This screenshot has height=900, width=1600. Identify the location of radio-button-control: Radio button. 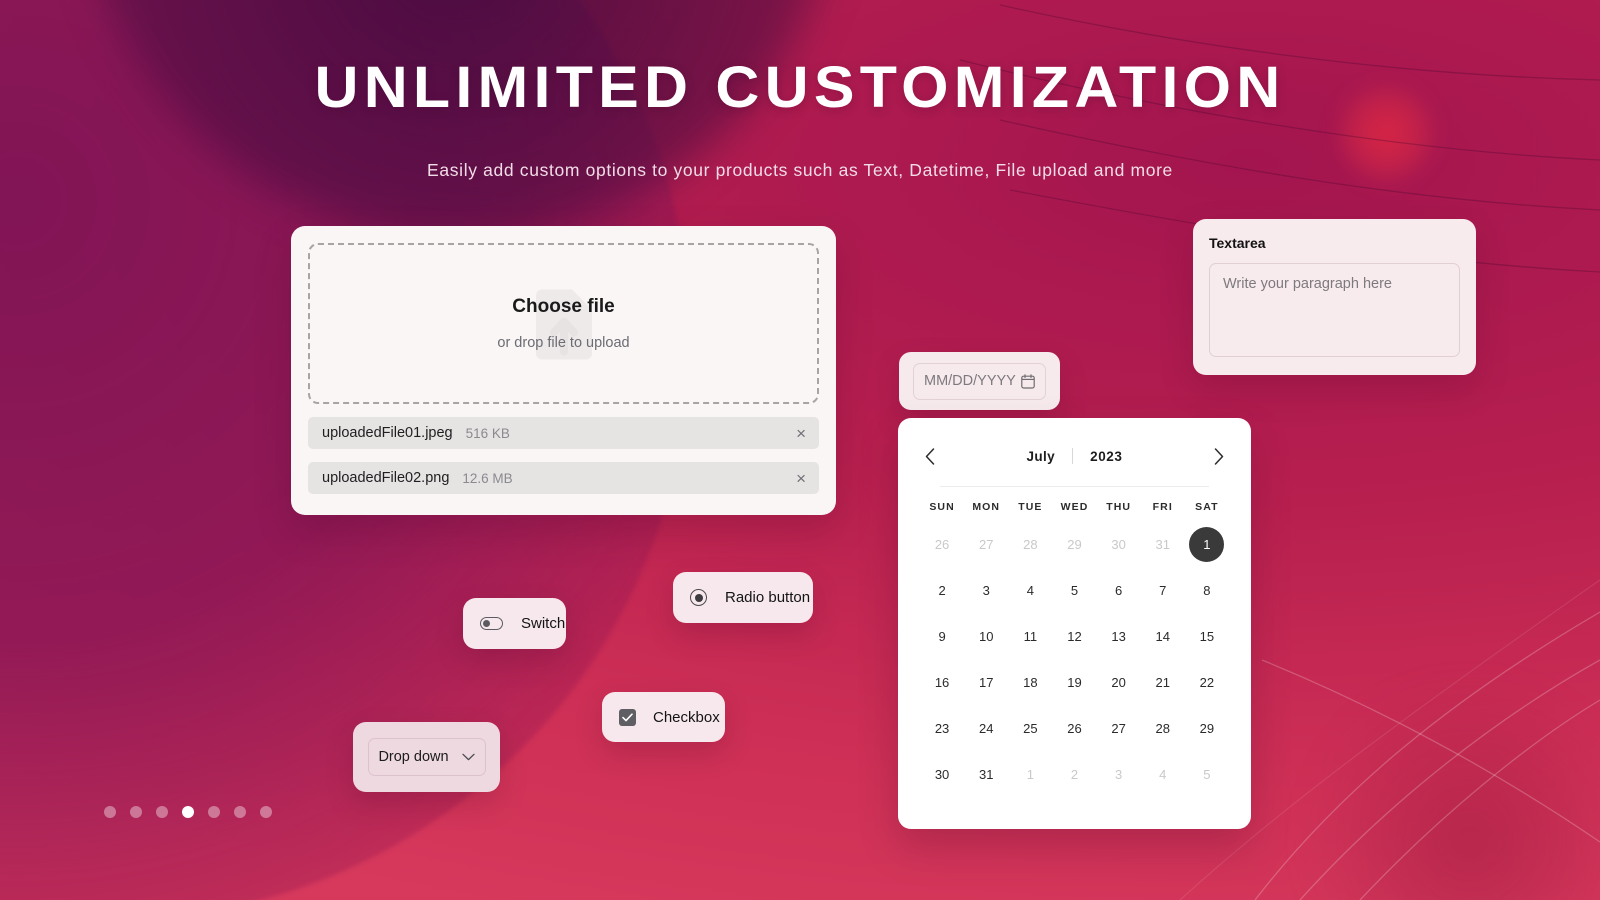
(743, 597).